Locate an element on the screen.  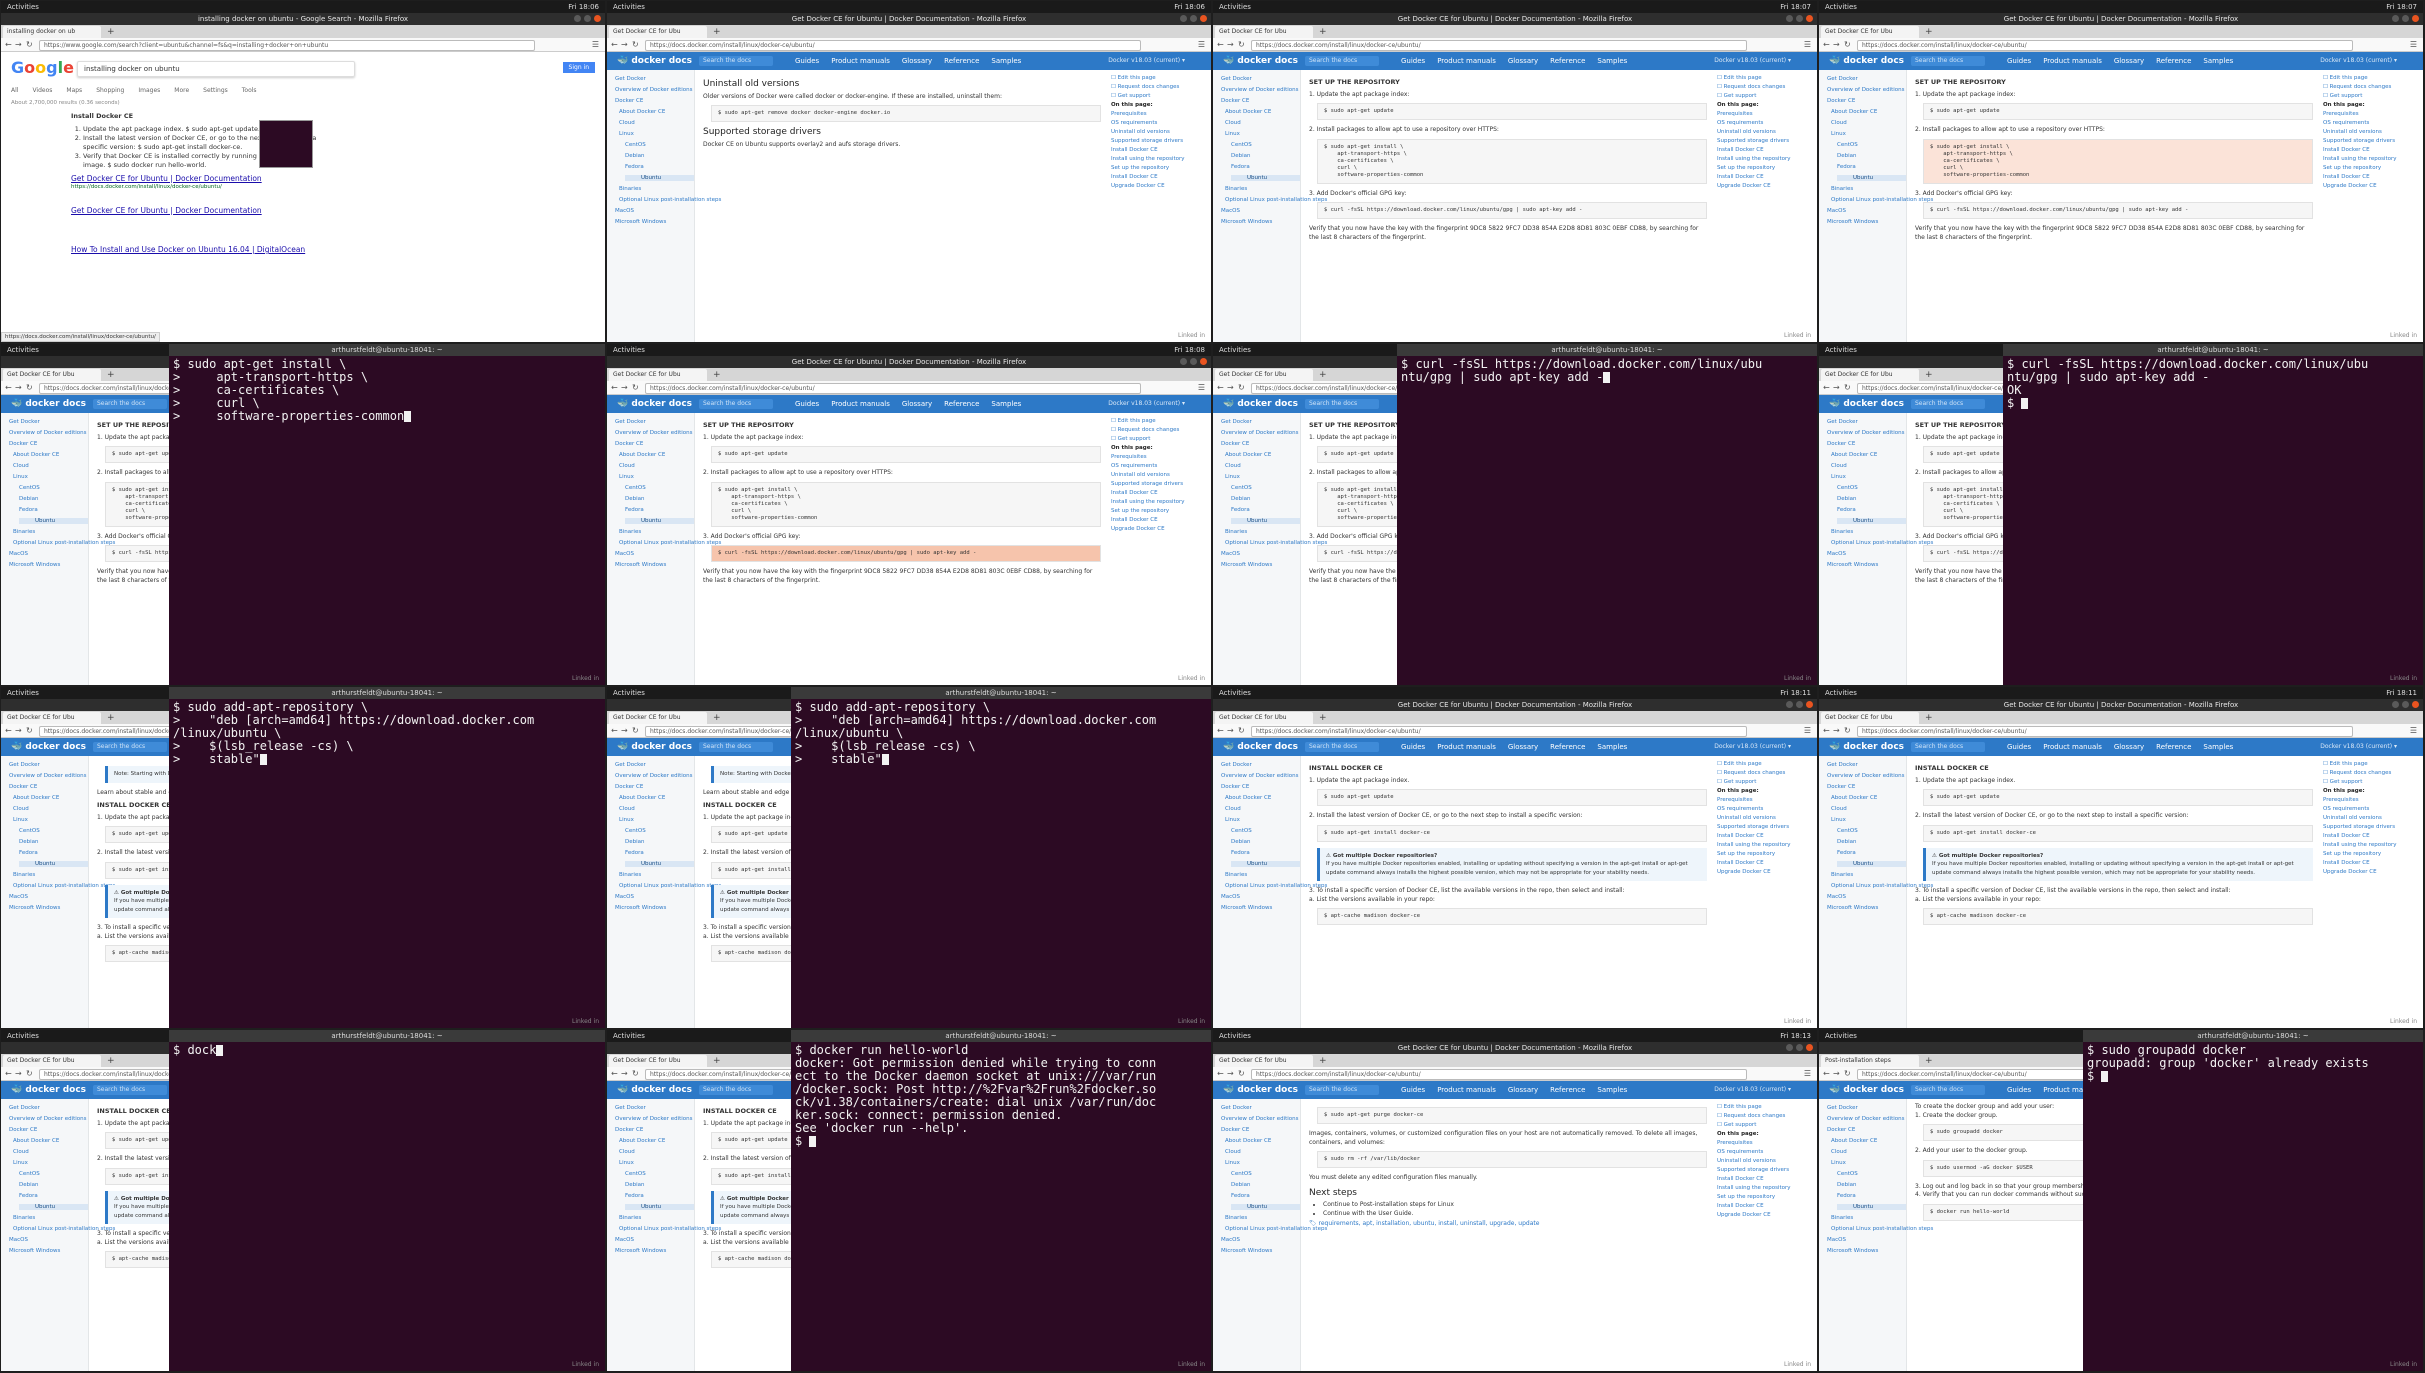
toc-link: OS requirements is located at coordinates (2373, 123).